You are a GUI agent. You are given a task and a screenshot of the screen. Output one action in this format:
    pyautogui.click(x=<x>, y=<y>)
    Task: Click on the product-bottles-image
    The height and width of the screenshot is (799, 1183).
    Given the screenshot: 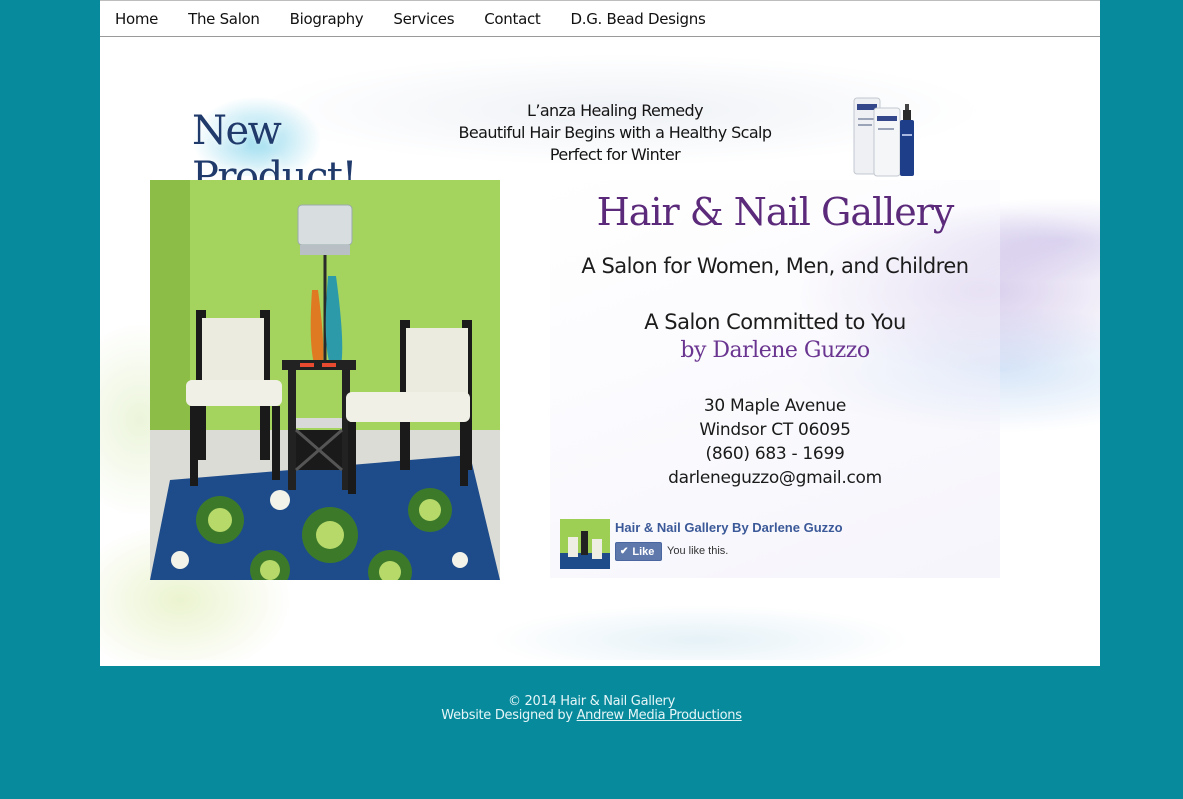 What is the action you would take?
    pyautogui.click(x=883, y=137)
    